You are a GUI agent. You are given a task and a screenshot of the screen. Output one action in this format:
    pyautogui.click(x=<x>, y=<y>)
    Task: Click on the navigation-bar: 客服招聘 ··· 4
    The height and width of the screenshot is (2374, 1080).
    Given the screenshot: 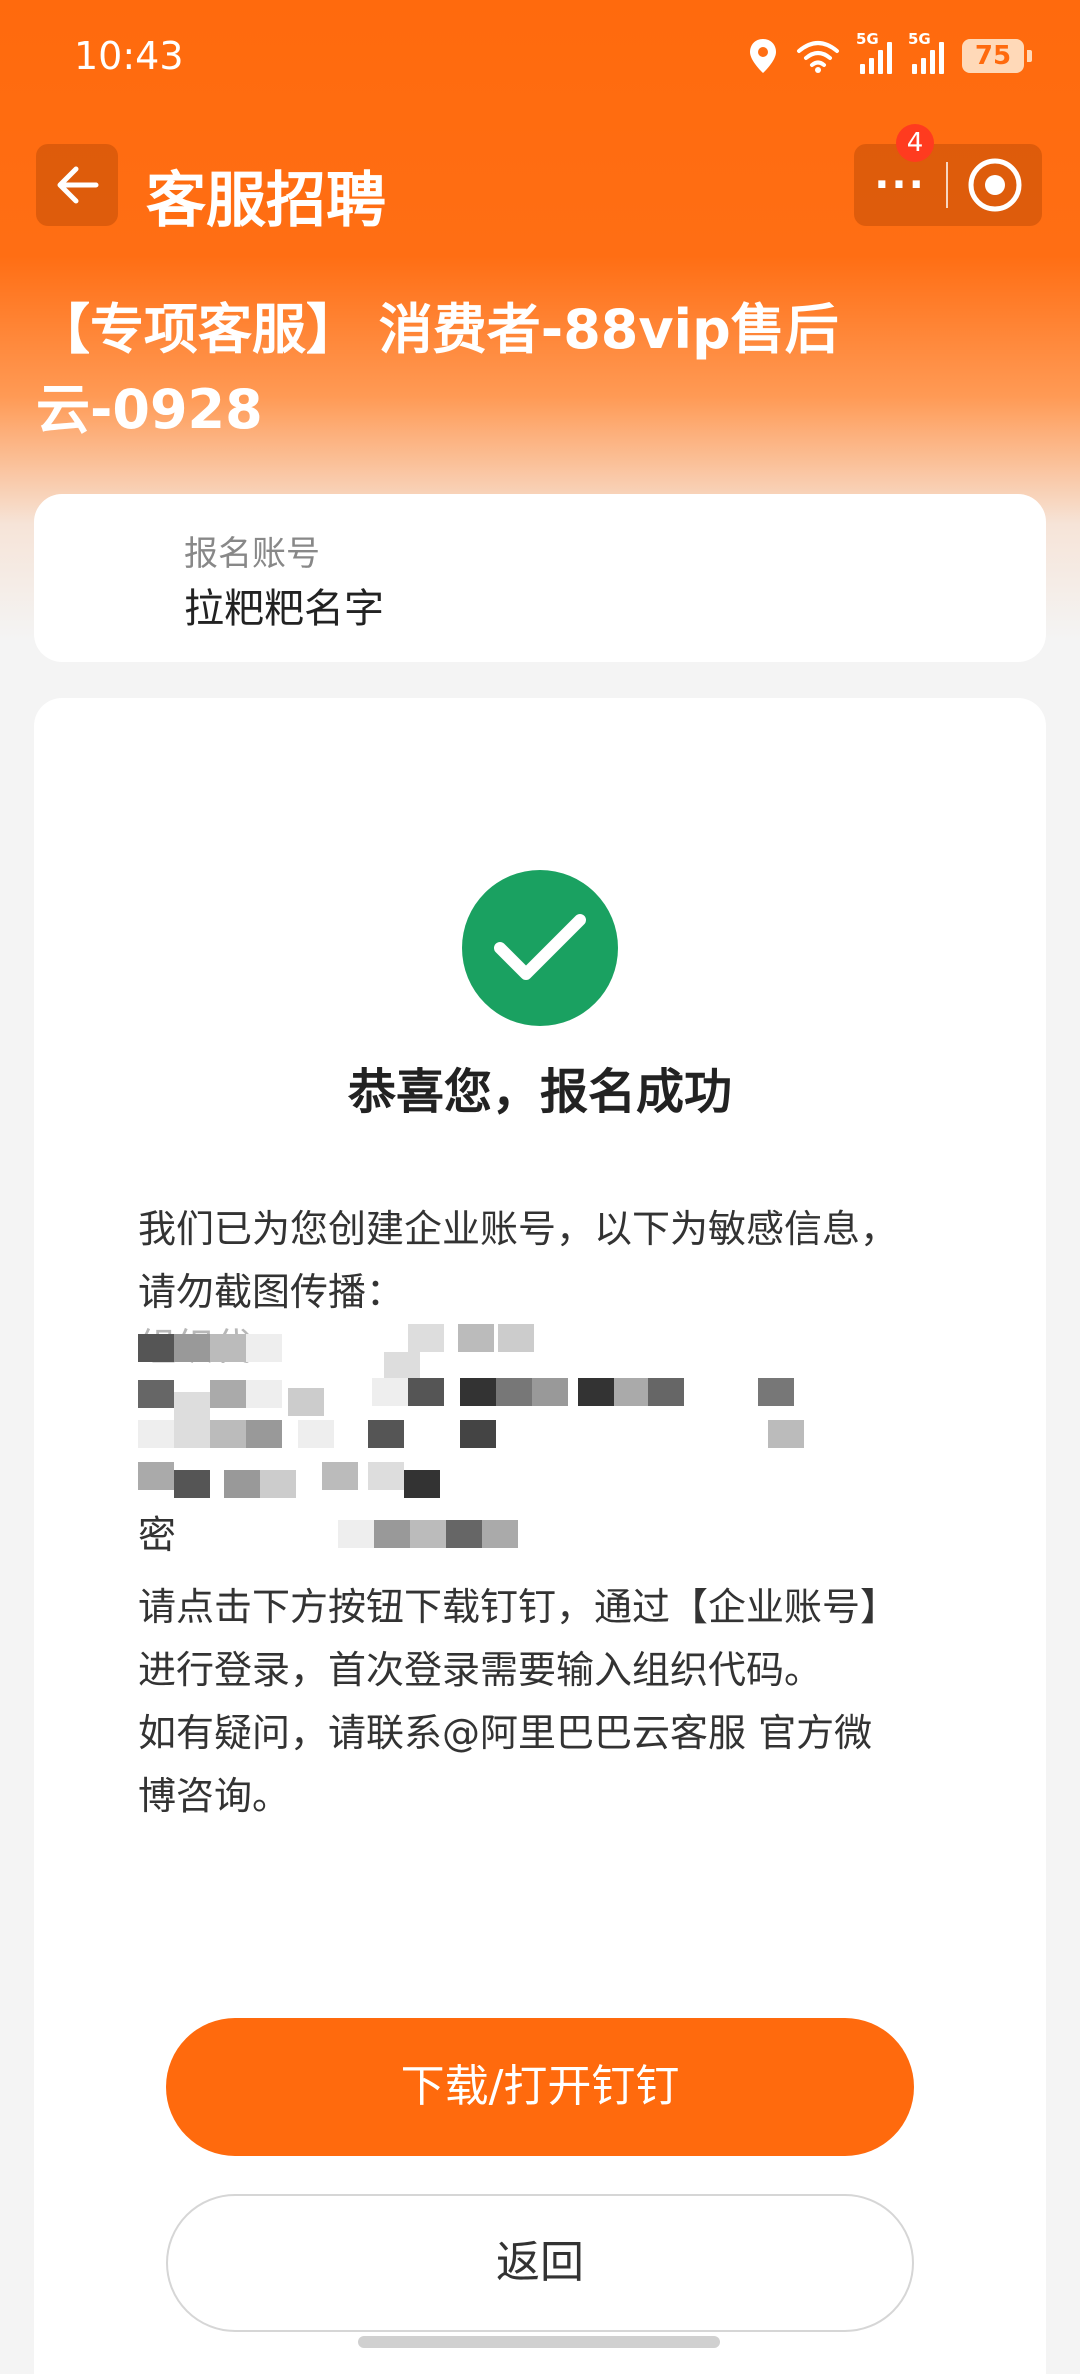 What is the action you would take?
    pyautogui.click(x=540, y=180)
    